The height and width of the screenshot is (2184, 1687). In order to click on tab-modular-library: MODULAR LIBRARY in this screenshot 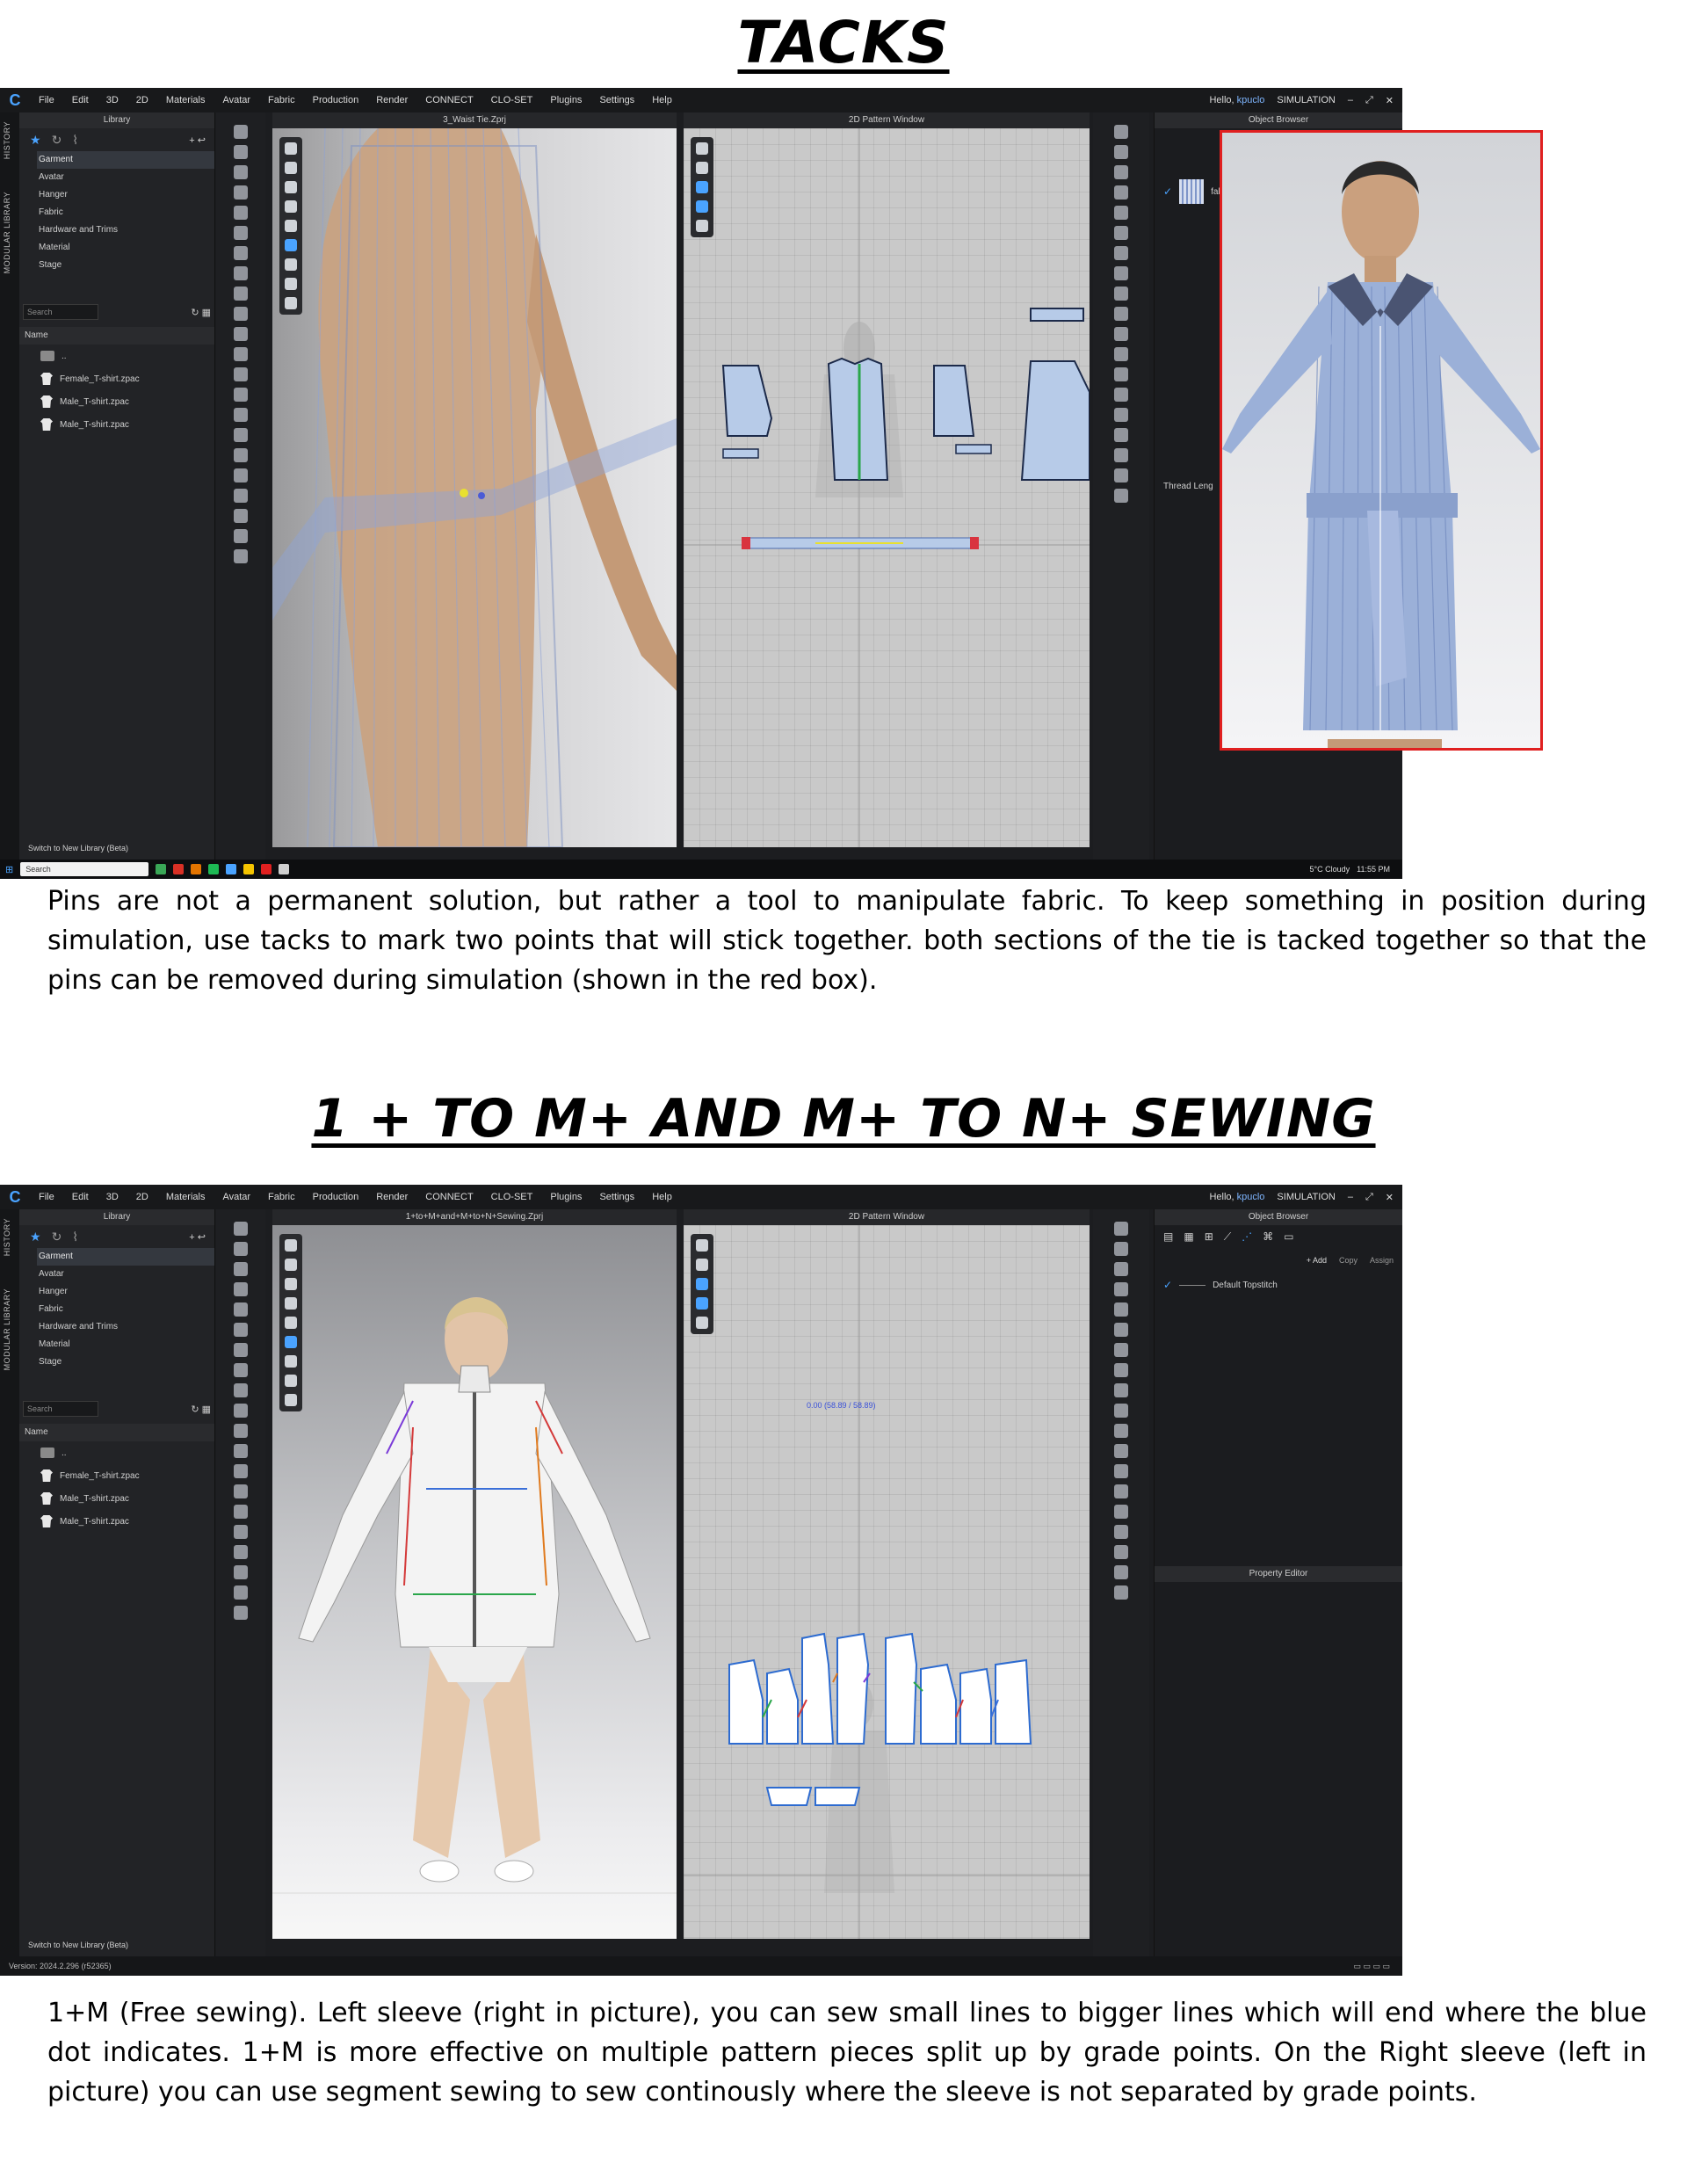, I will do `click(10, 1329)`.